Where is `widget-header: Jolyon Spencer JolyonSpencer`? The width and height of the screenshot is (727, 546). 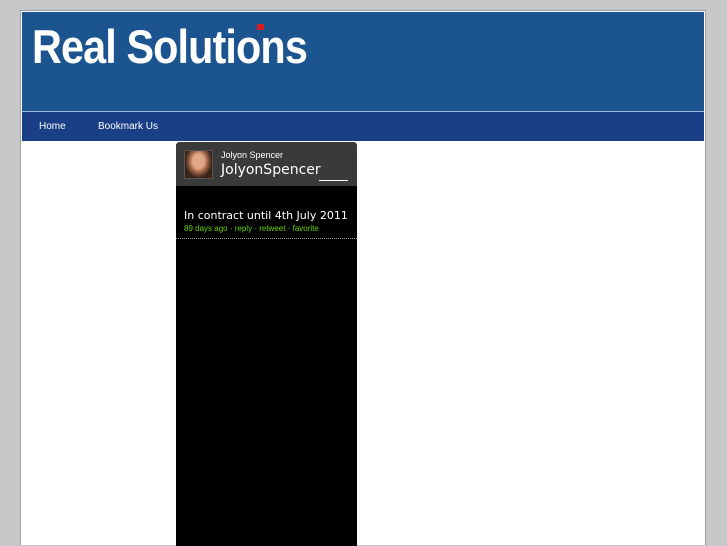 widget-header: Jolyon Spencer JolyonSpencer is located at coordinates (266, 164).